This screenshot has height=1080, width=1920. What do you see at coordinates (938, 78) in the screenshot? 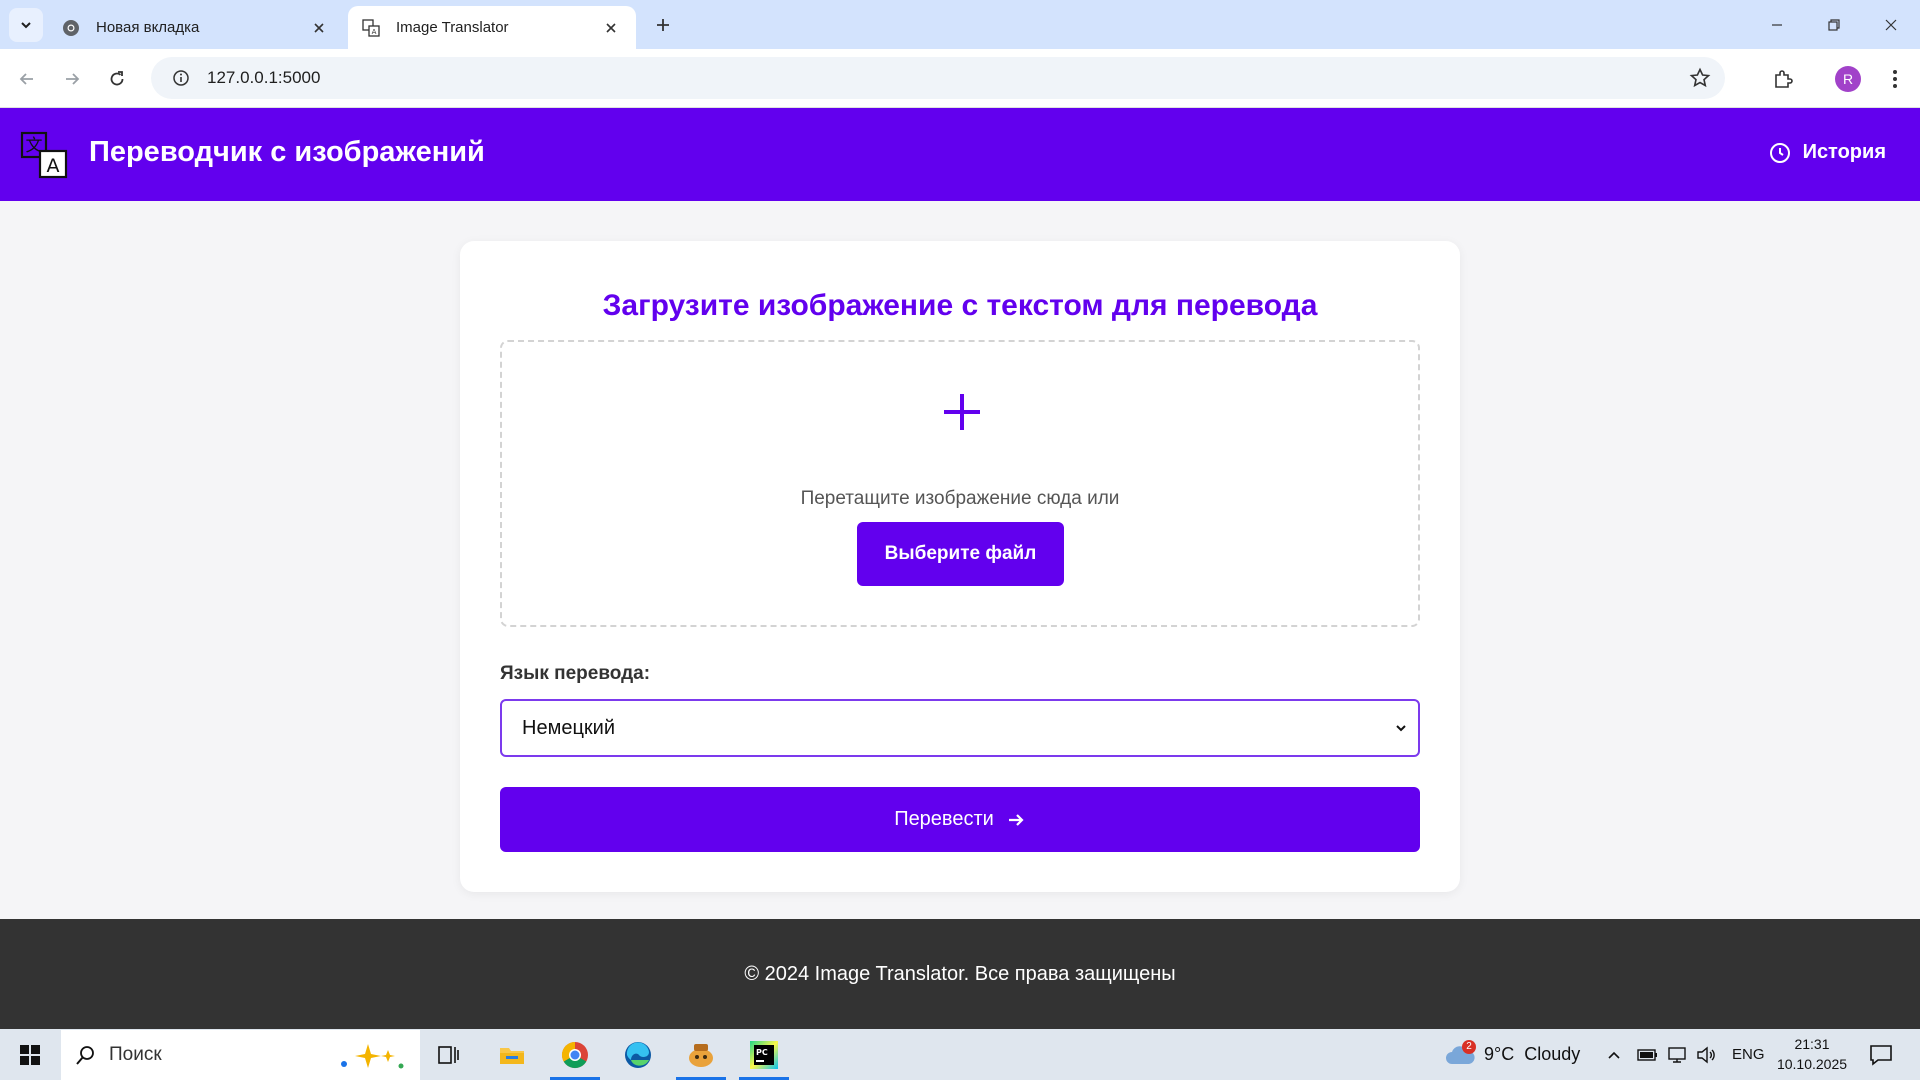
I see `address-bar: 127.0.0.1:5000` at bounding box center [938, 78].